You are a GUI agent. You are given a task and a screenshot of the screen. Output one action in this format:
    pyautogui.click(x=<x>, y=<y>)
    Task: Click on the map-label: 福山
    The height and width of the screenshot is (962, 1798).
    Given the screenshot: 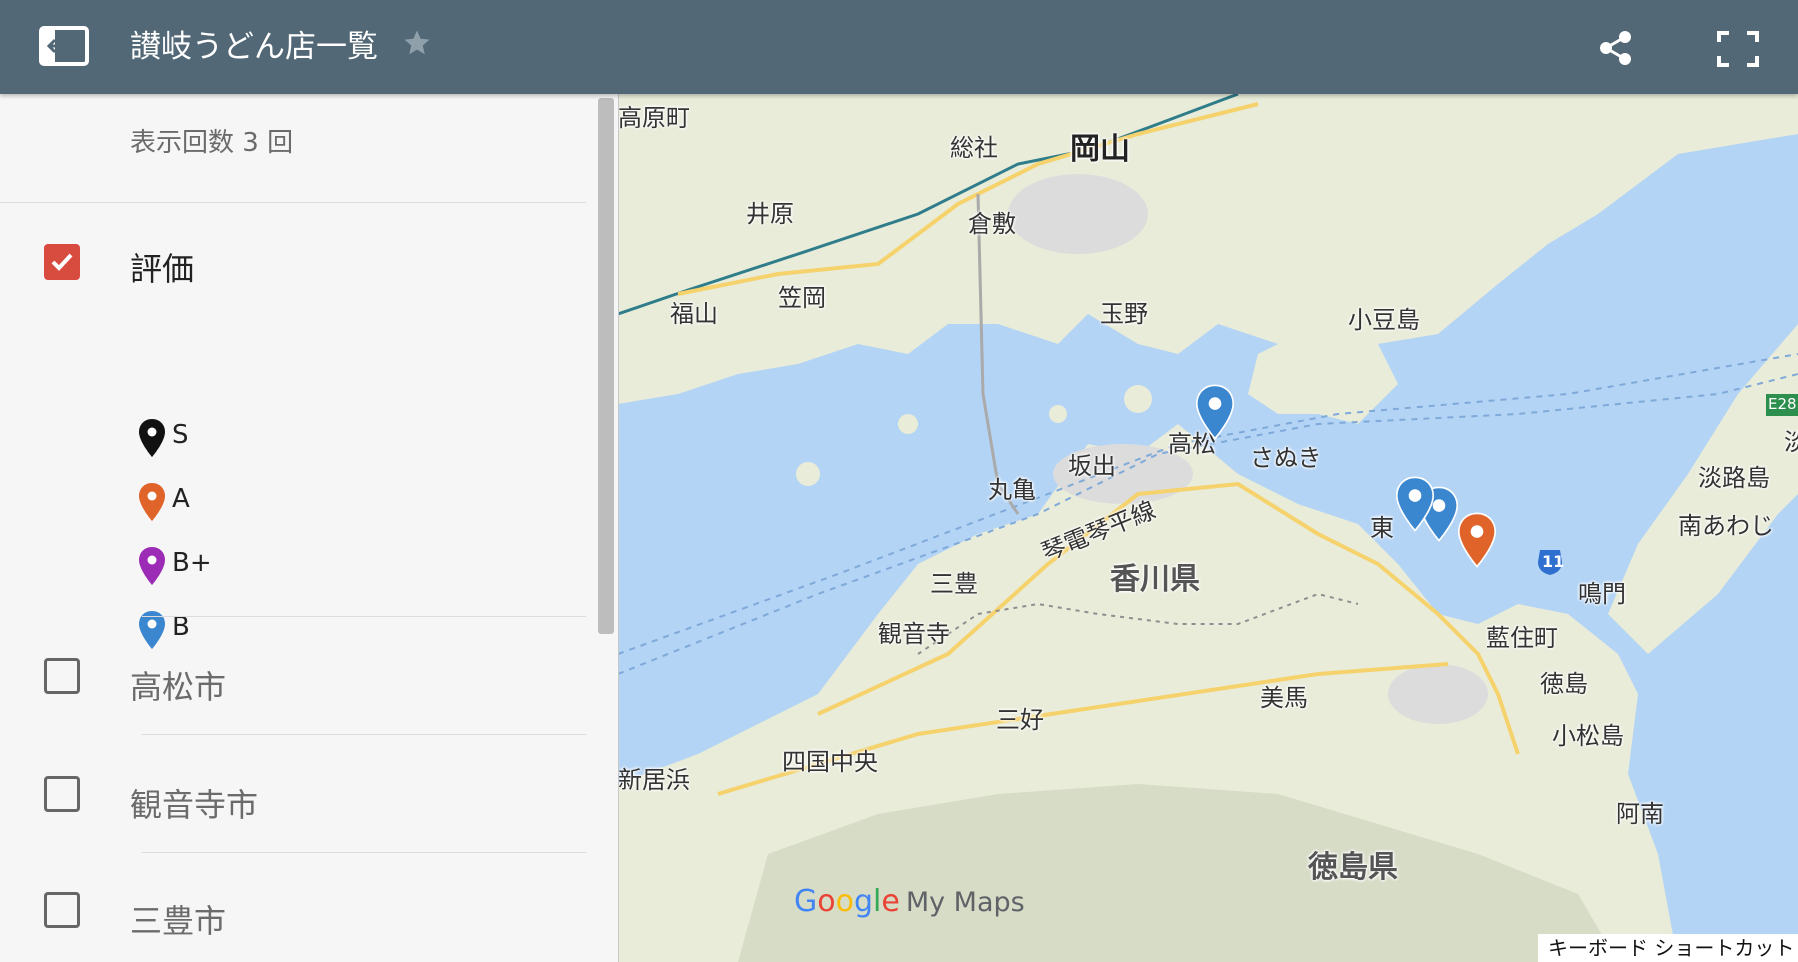 What is the action you would take?
    pyautogui.click(x=694, y=314)
    